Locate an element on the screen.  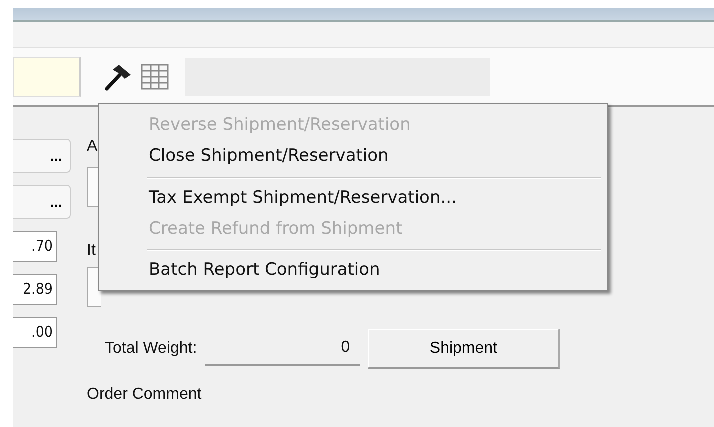
shipment-button: Shipment is located at coordinates (464, 349).